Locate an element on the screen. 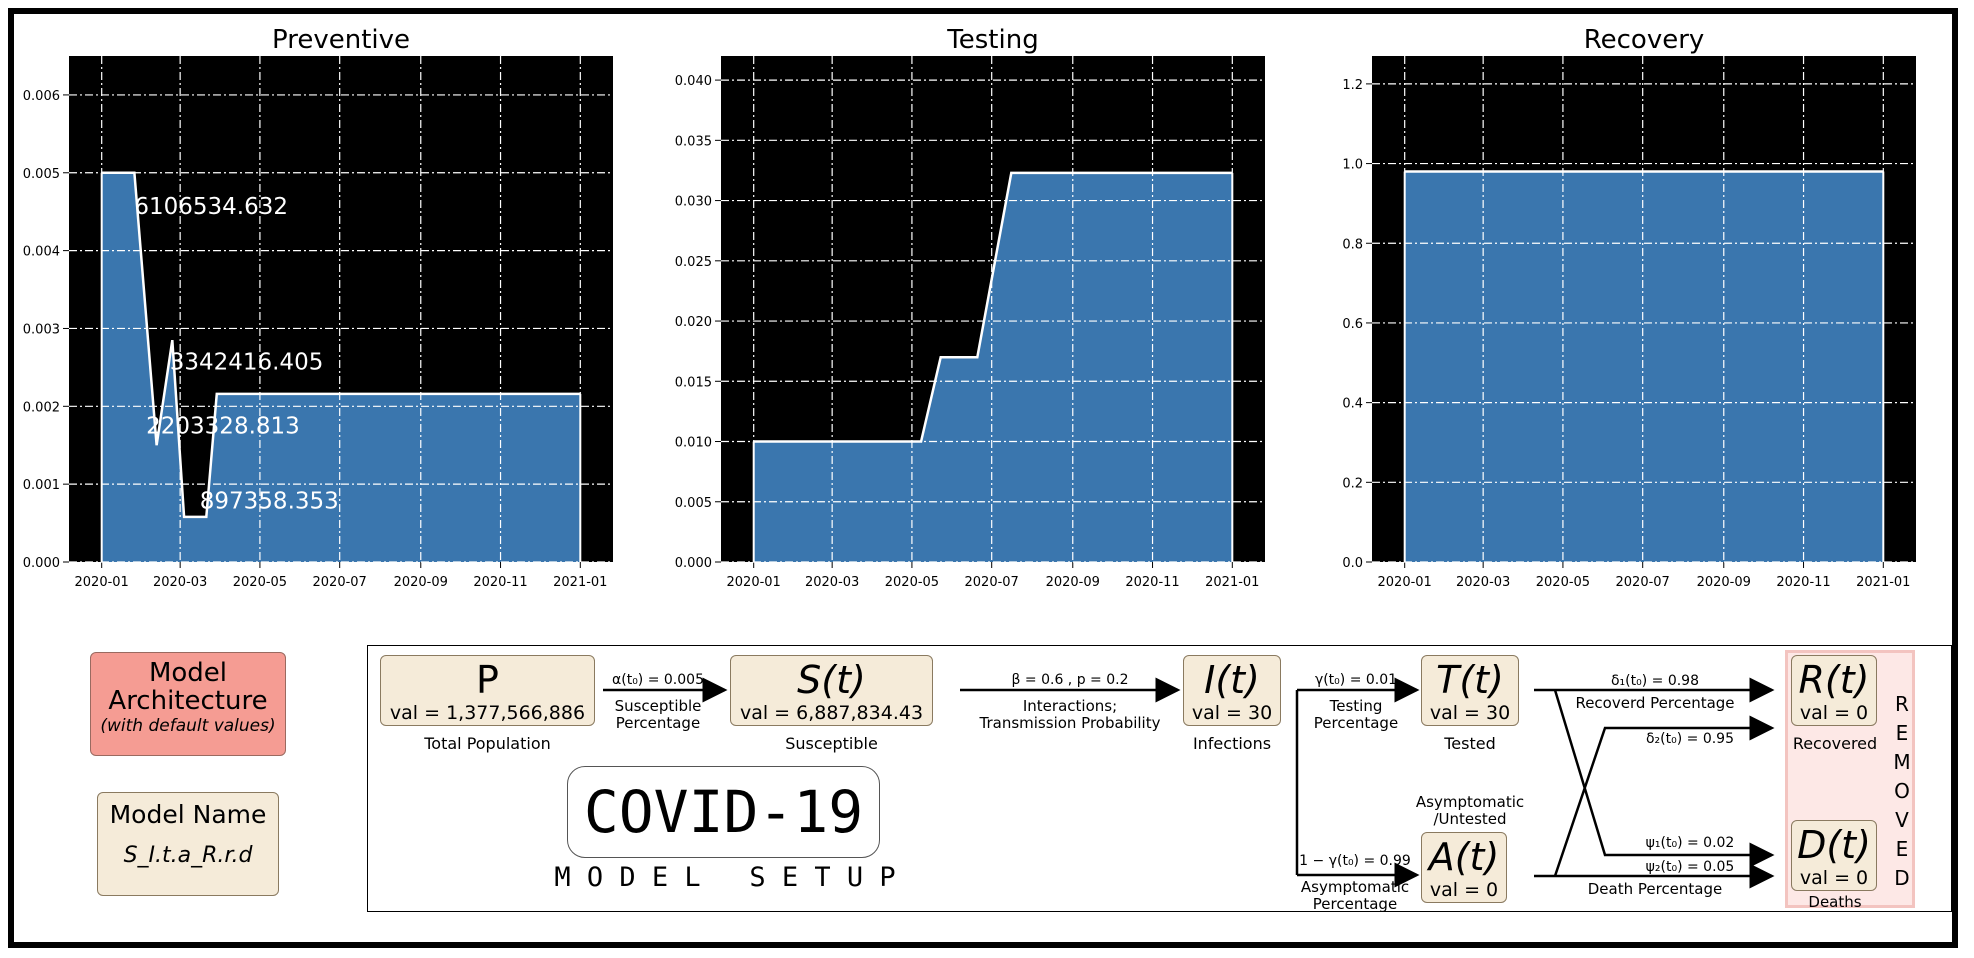  node-p-value: val = 1,377,566,886 is located at coordinates (487, 713).